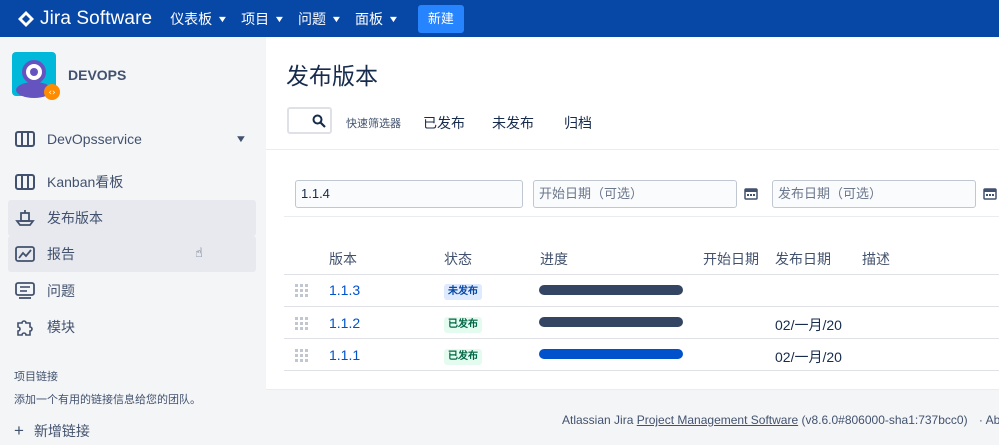 This screenshot has height=445, width=999. What do you see at coordinates (635, 194) in the screenshot?
I see `start-date-field: 开始日期（可选）` at bounding box center [635, 194].